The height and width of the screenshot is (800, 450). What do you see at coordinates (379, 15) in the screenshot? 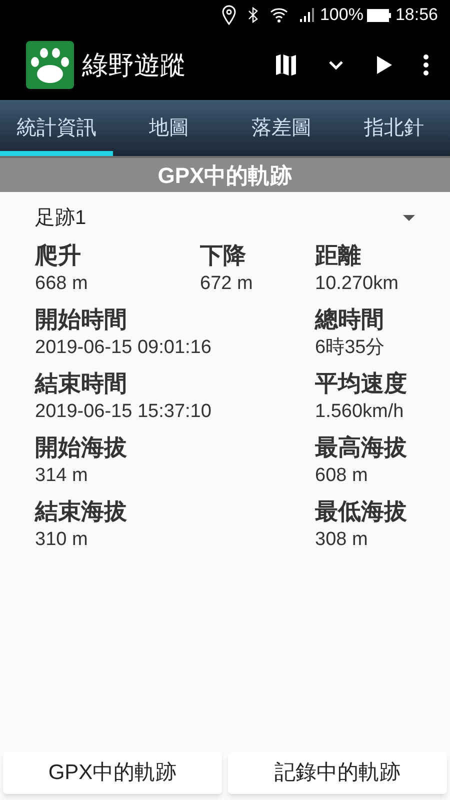
I see `battery-icon` at bounding box center [379, 15].